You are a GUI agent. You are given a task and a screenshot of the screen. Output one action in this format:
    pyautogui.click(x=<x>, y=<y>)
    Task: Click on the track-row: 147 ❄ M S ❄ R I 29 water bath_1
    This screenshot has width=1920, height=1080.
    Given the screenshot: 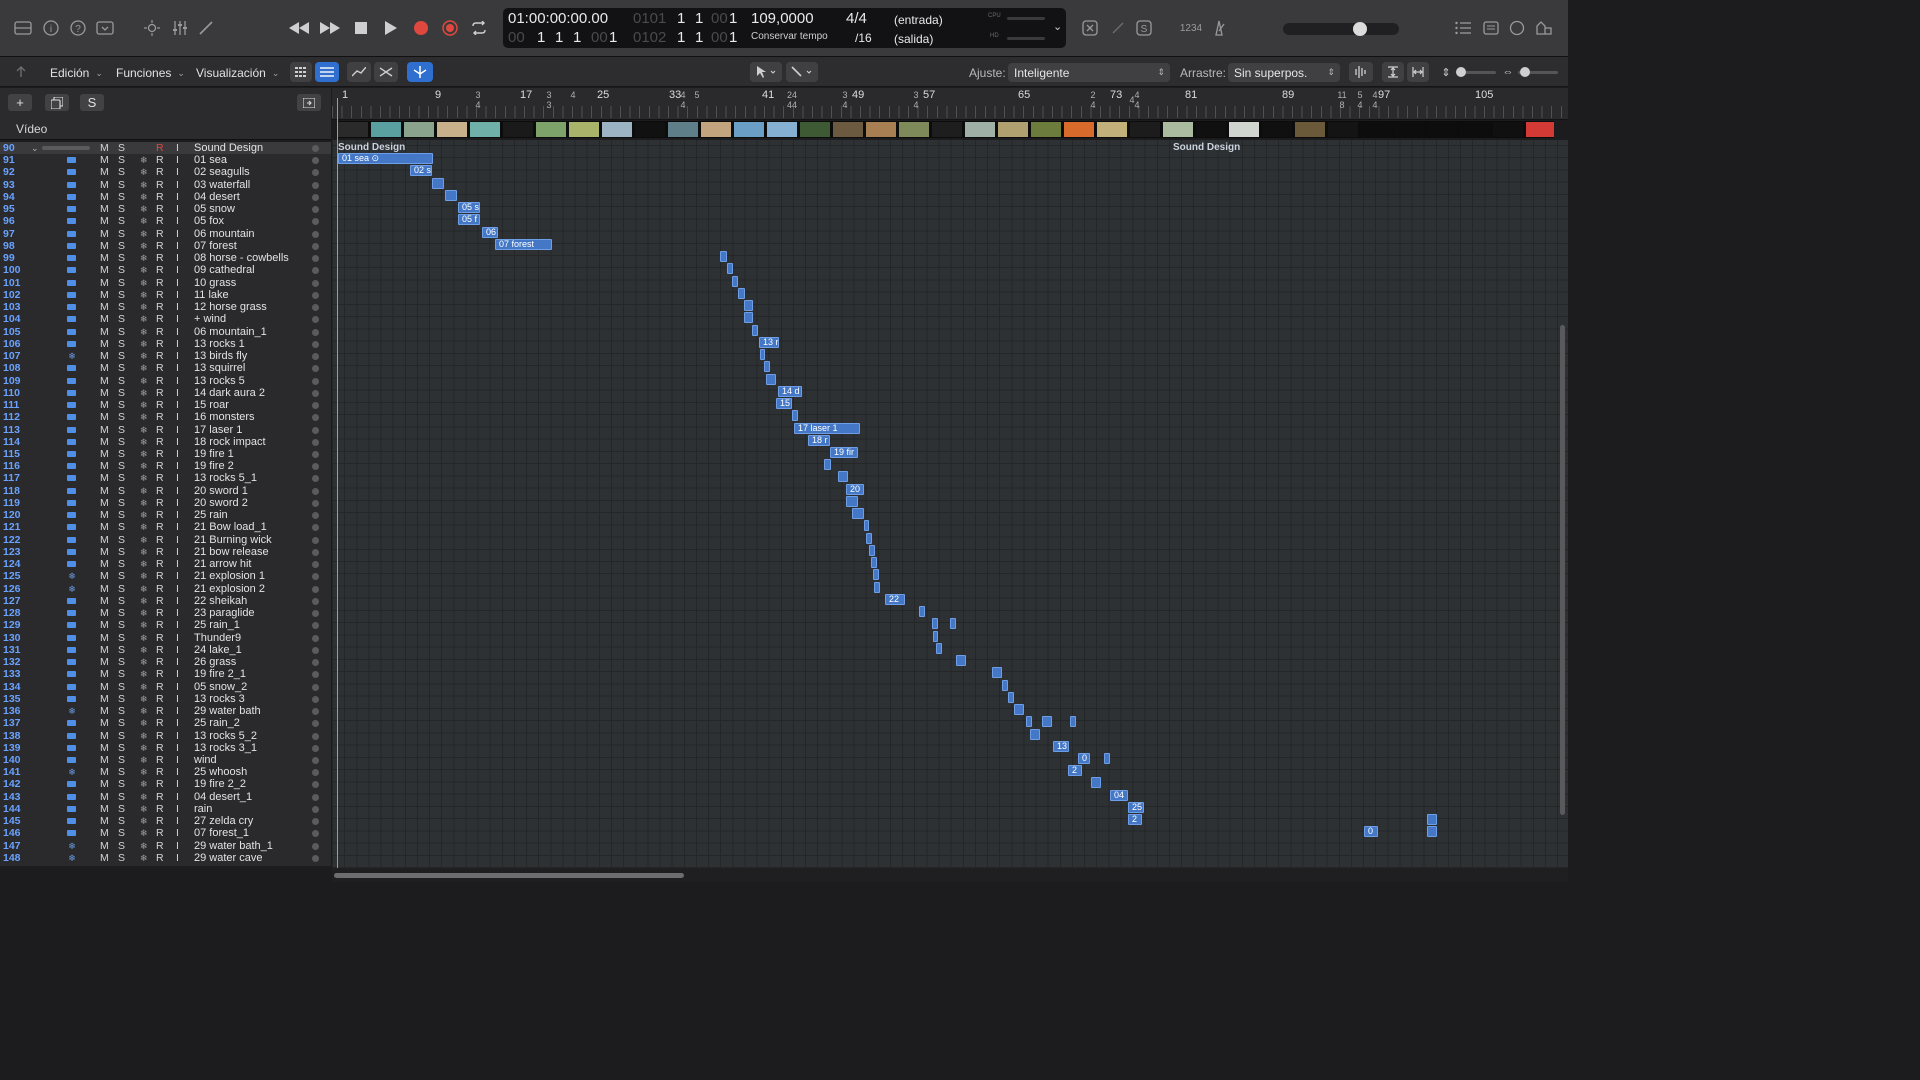 What is the action you would take?
    pyautogui.click(x=165, y=846)
    